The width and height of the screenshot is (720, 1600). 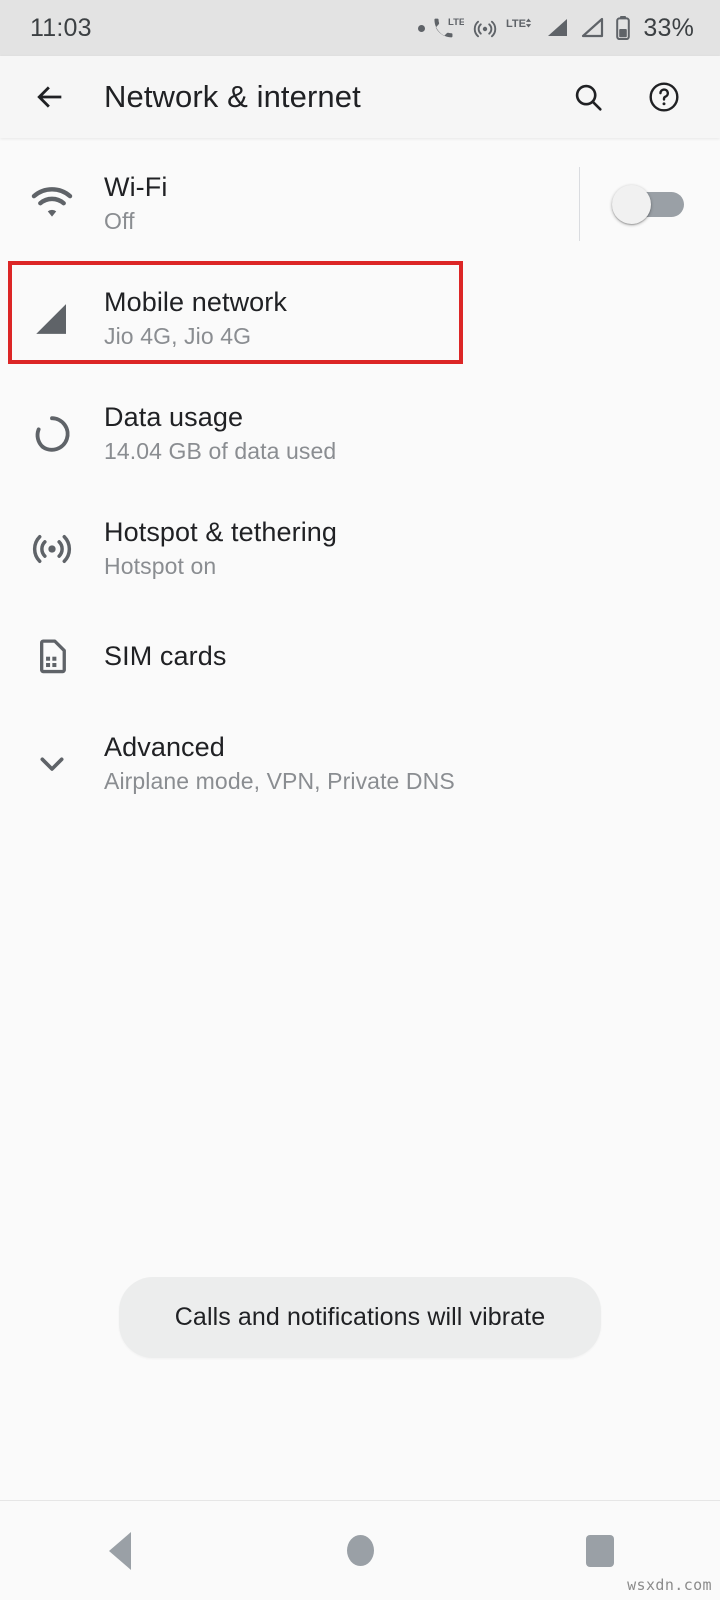 I want to click on settings-row-hotspot-tethering: Hotspot & tethering Hotspot on, so click(x=360, y=548).